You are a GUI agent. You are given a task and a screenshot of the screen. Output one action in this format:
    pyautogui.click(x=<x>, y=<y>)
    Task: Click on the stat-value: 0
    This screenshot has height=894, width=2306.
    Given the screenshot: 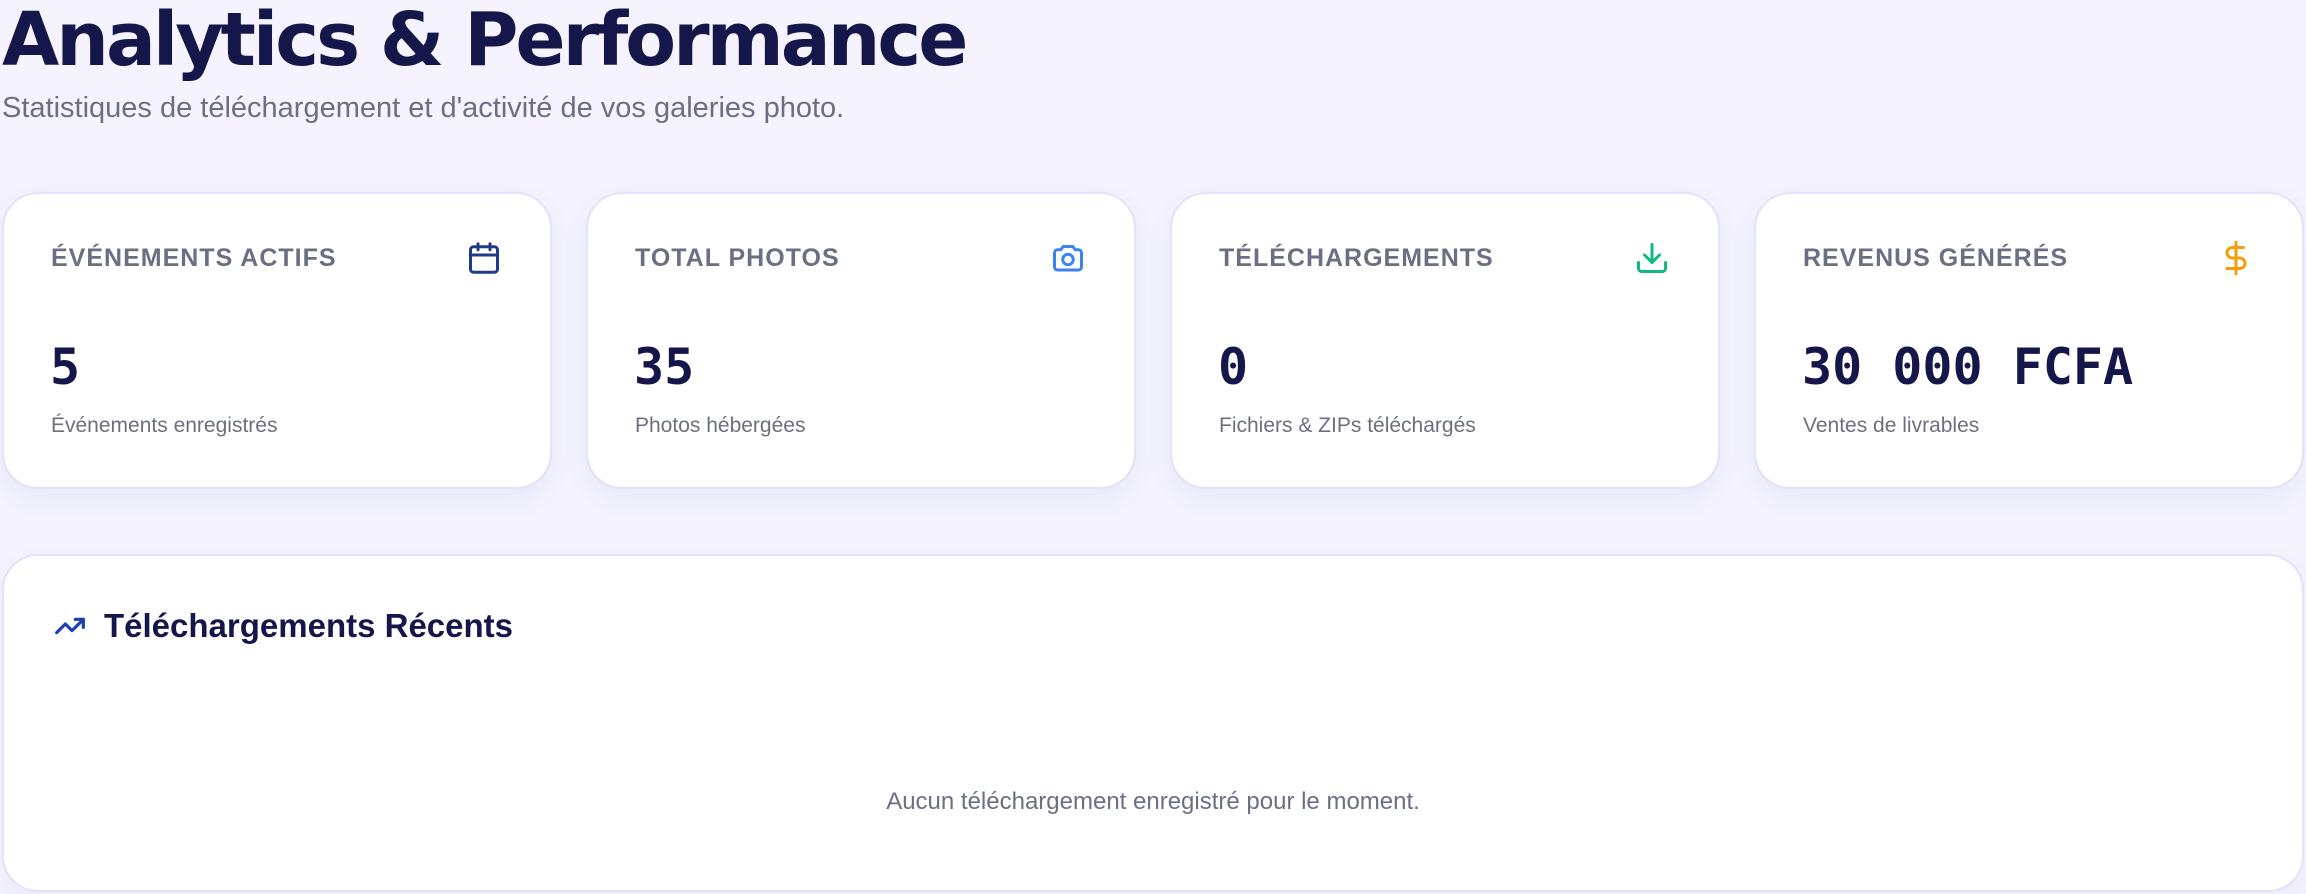 What is the action you would take?
    pyautogui.click(x=1233, y=367)
    